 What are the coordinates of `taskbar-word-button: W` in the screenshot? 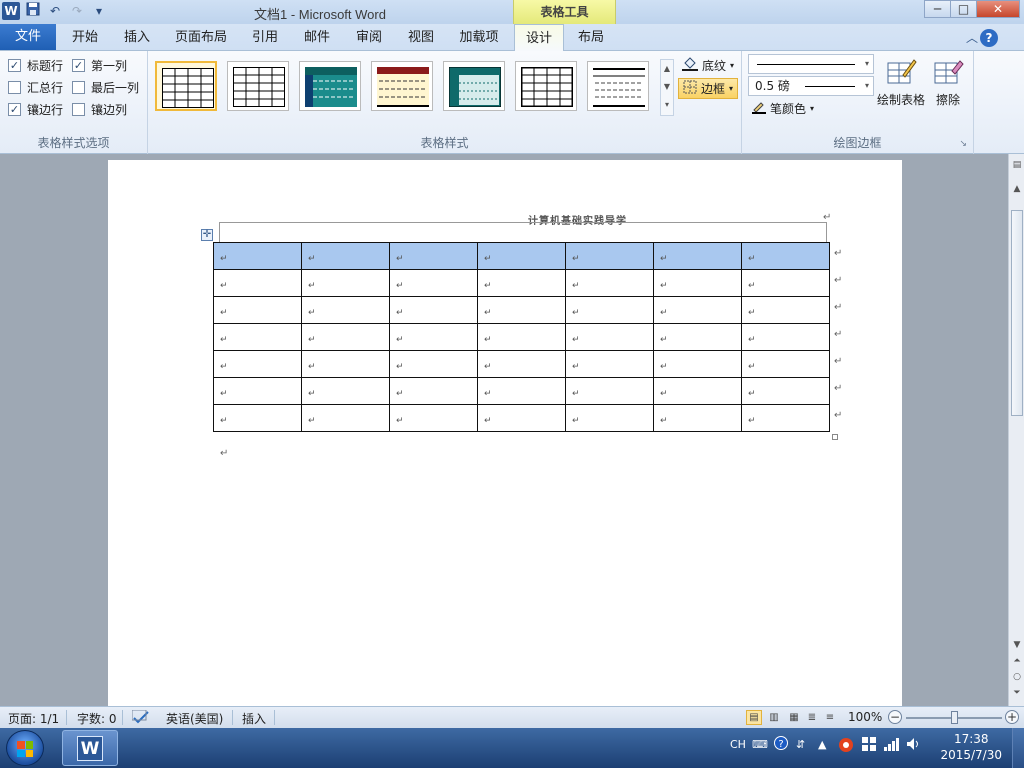 It's located at (90, 748).